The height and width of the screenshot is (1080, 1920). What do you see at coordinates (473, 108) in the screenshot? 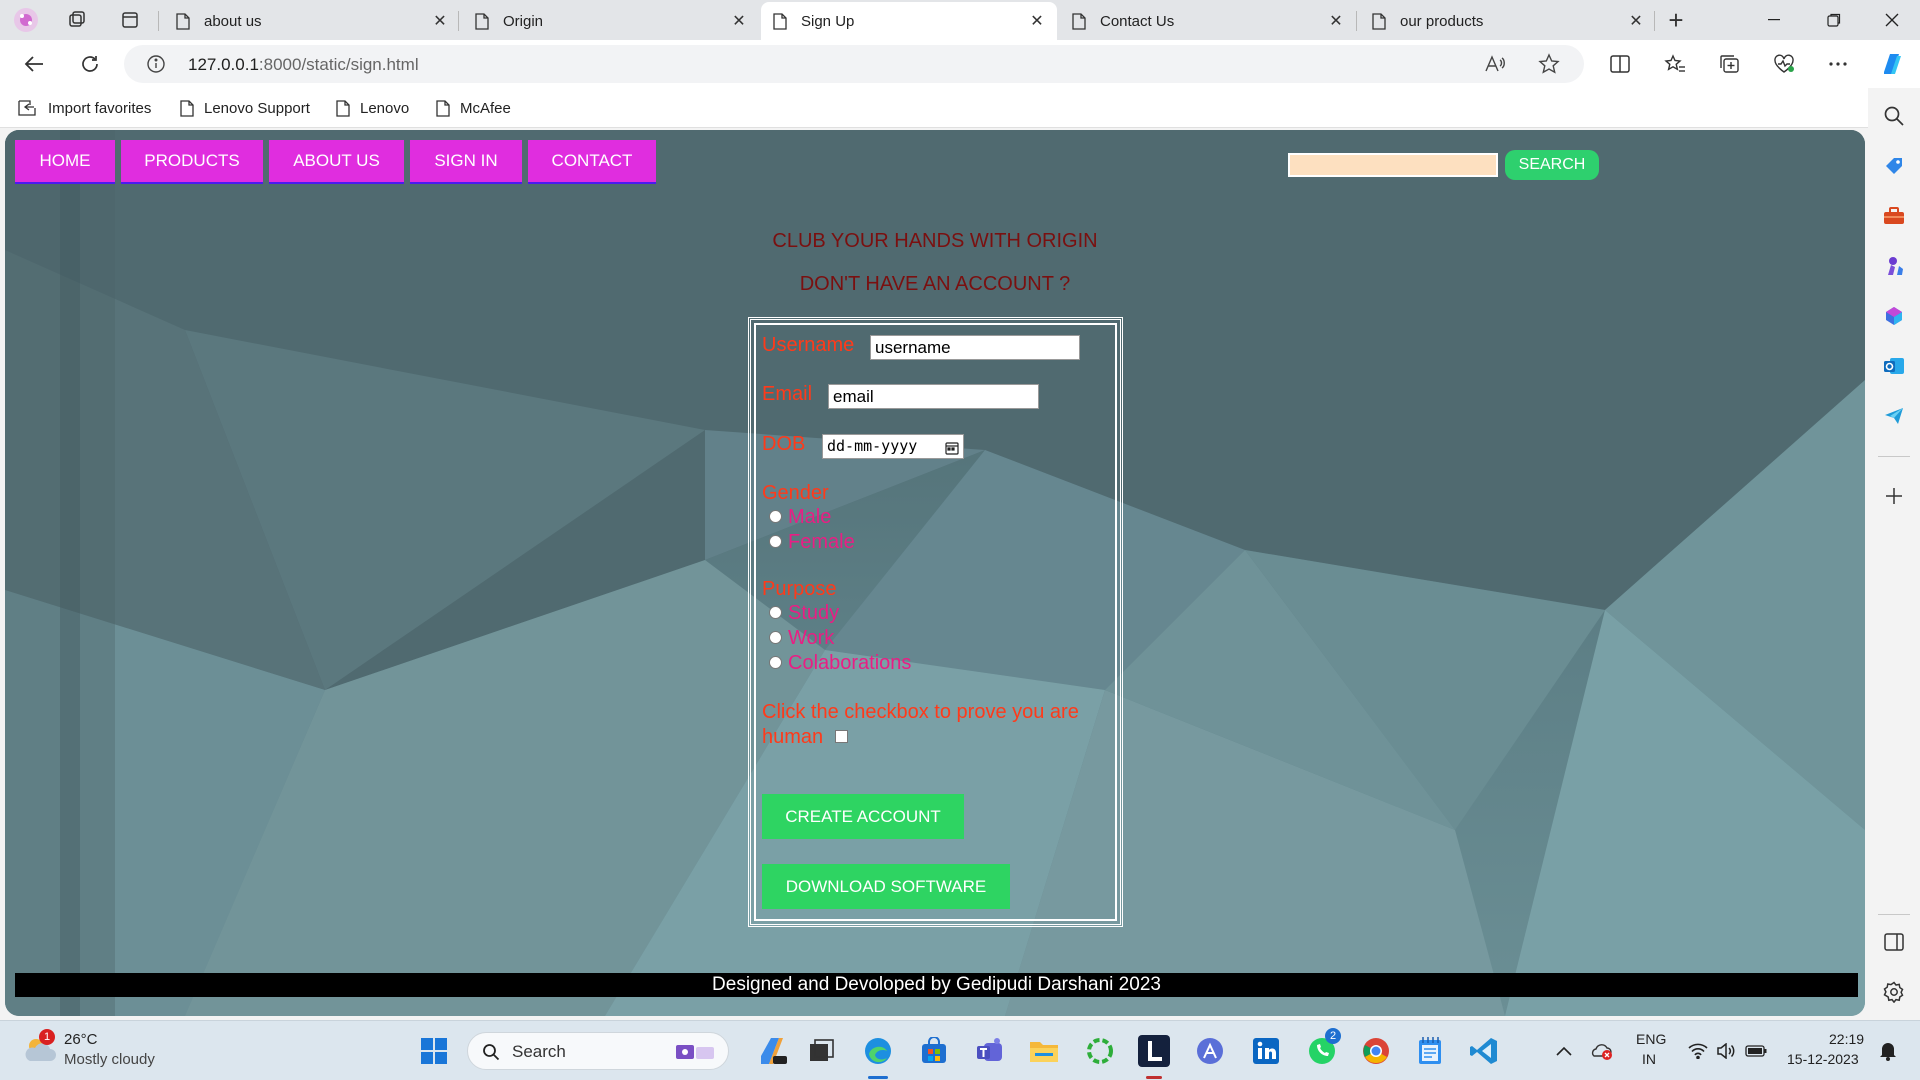
I see `favorite-mcafee: McAfee` at bounding box center [473, 108].